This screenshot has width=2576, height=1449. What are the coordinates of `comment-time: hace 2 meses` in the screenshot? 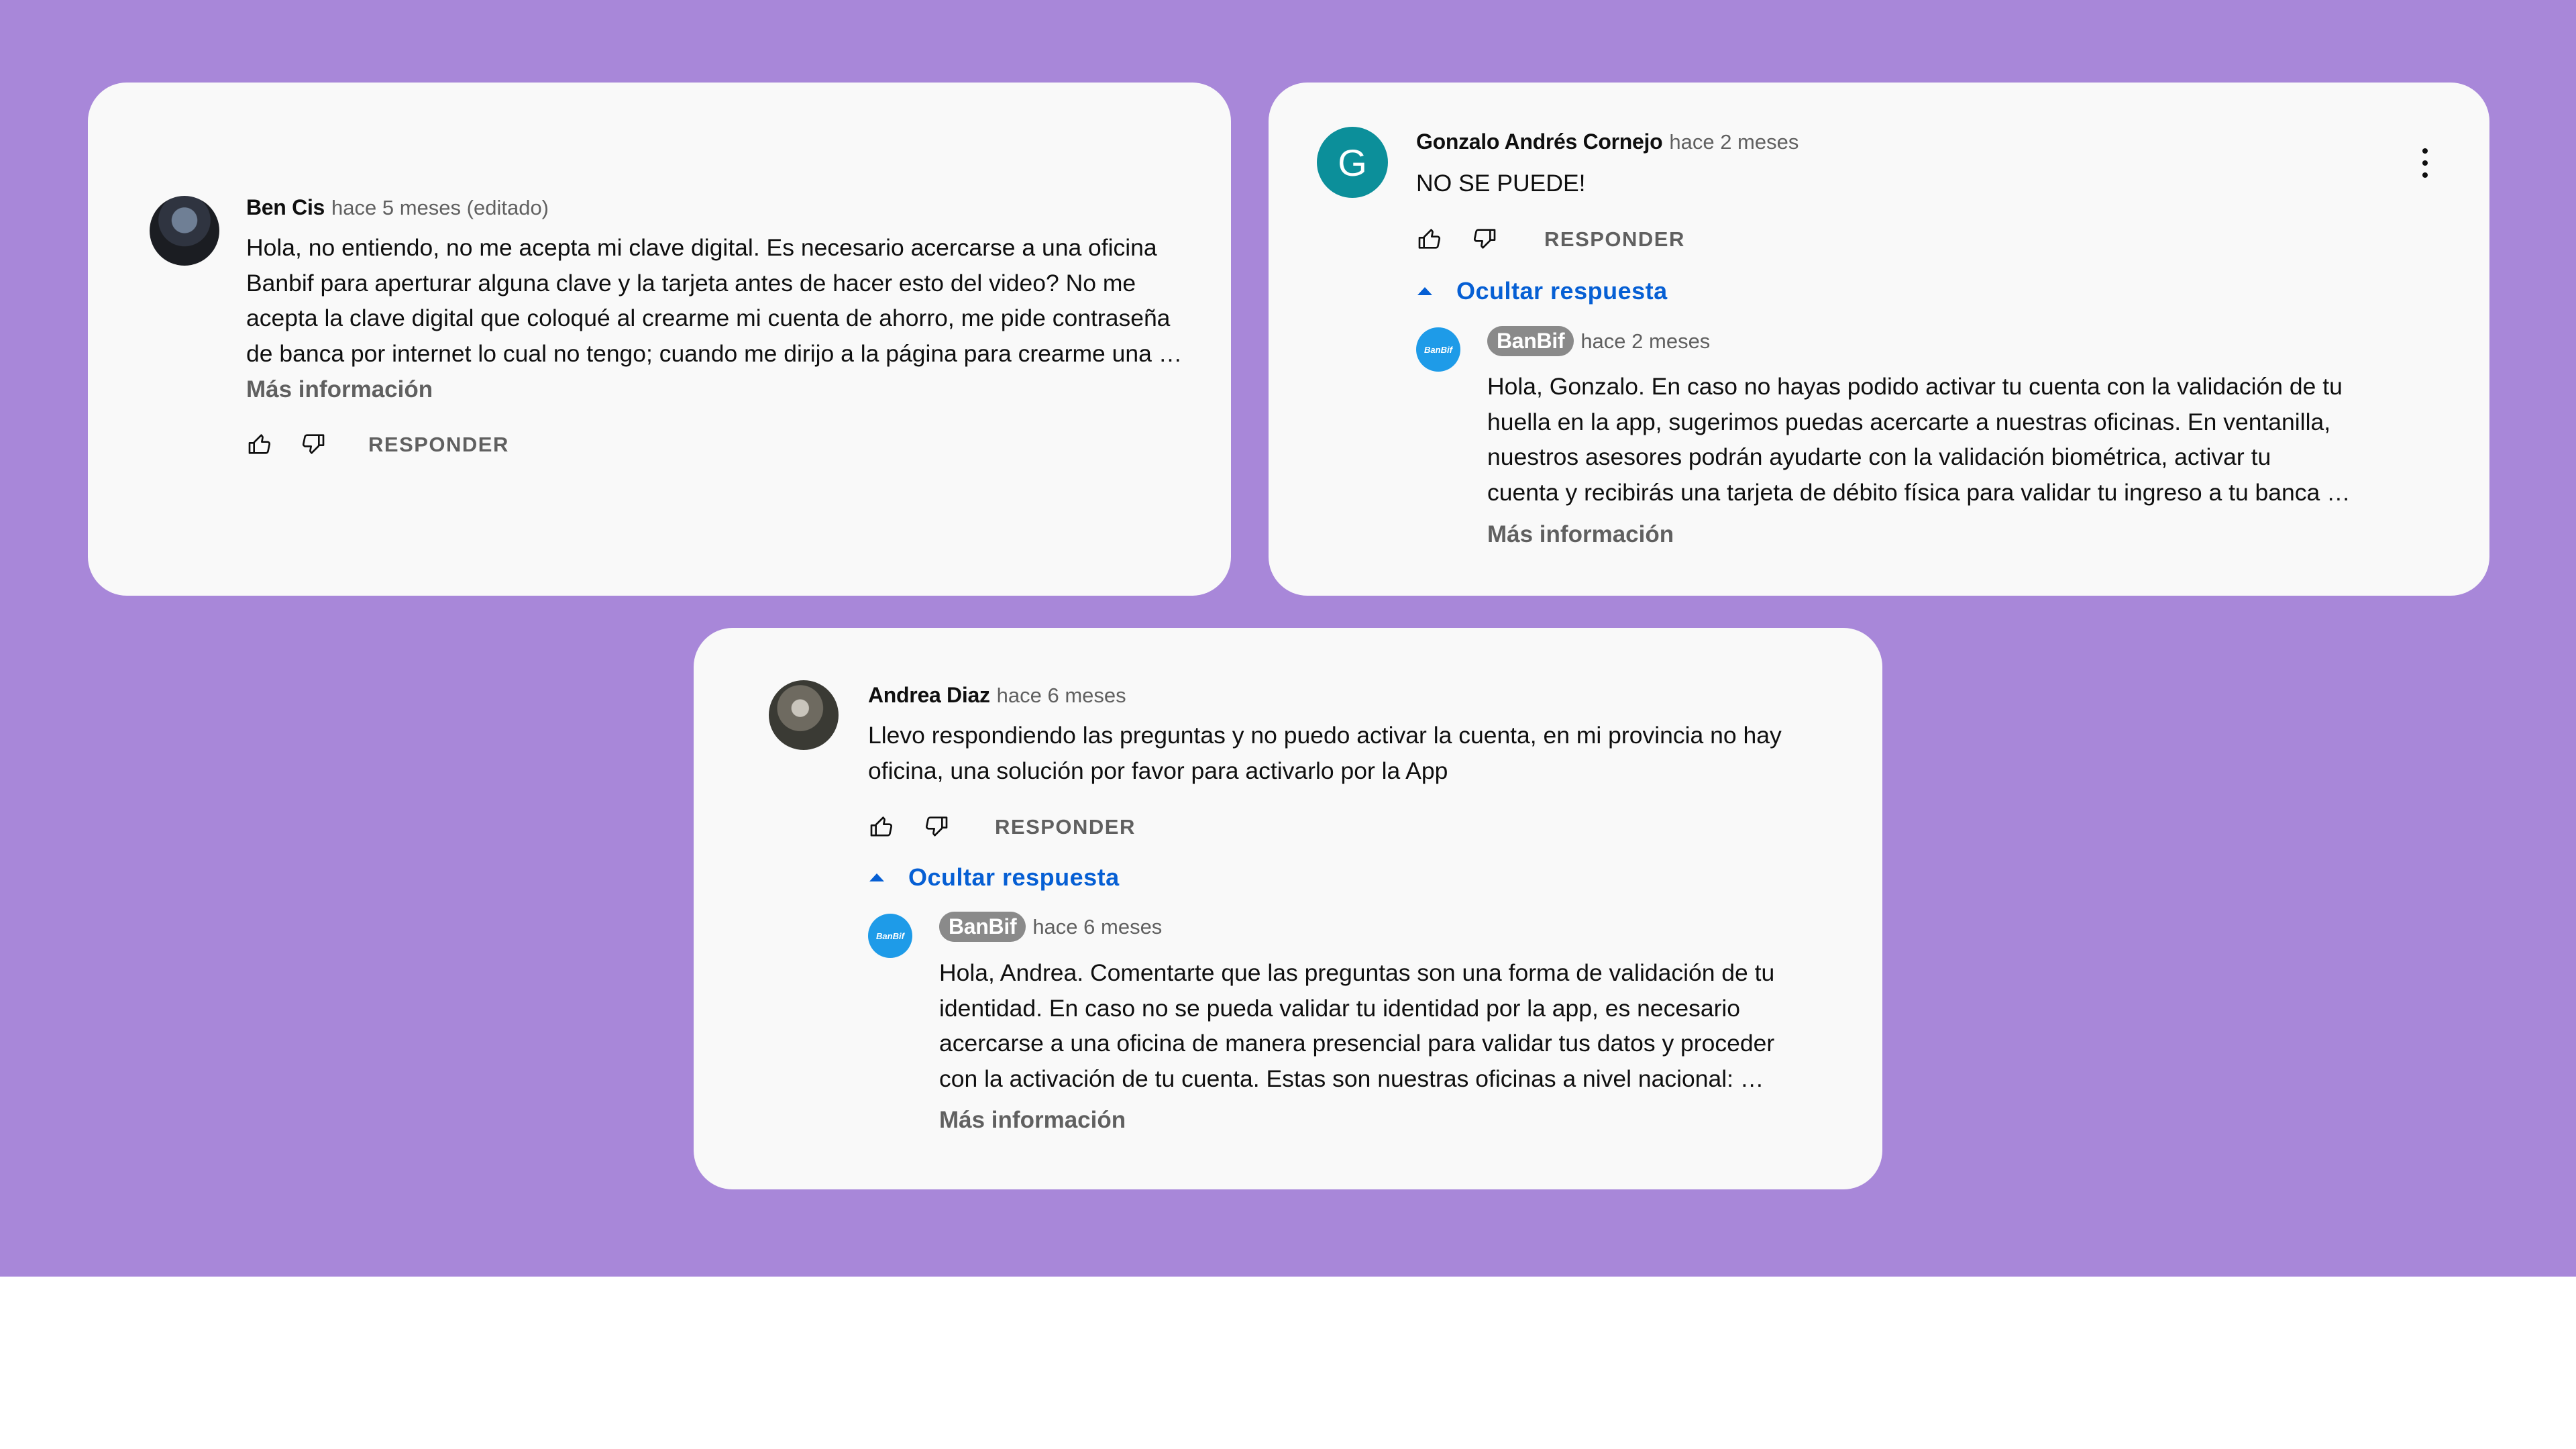 It's located at (1734, 142).